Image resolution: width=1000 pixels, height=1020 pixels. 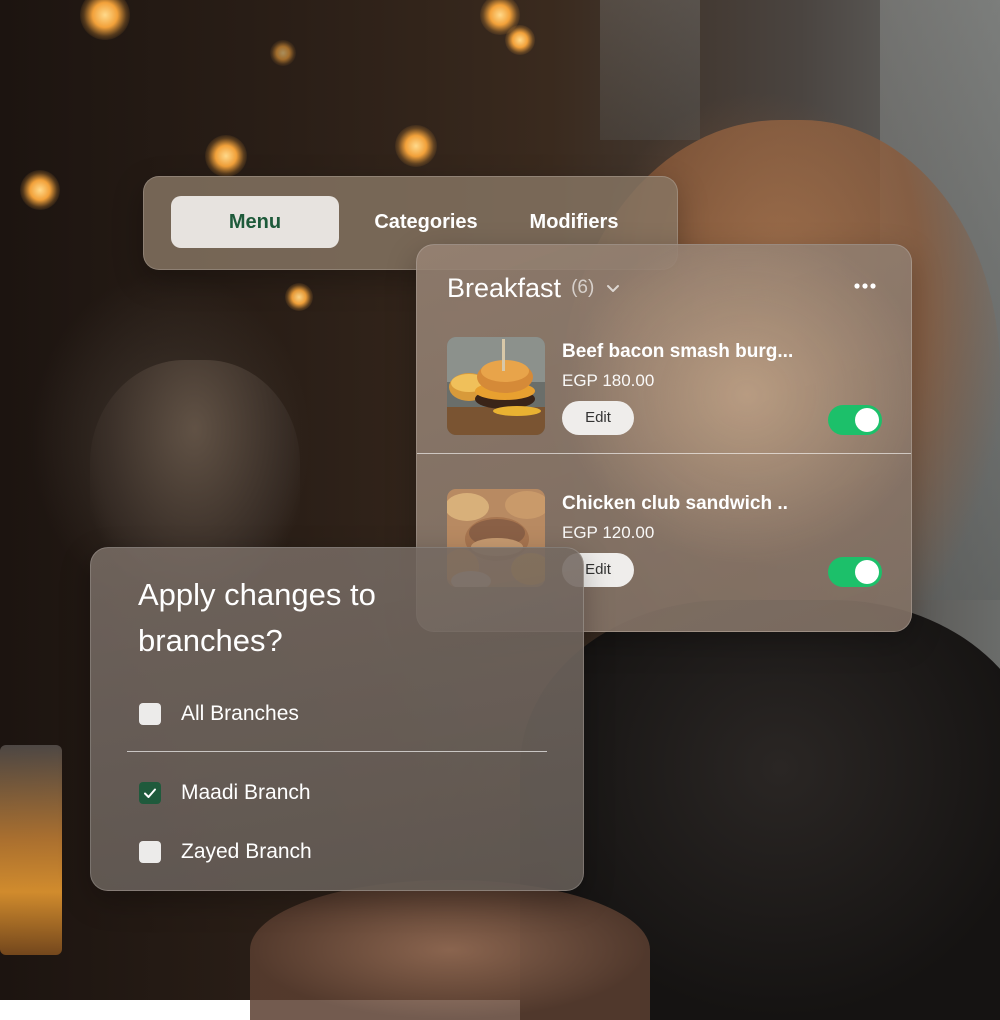 I want to click on more-options-icon, so click(x=865, y=286).